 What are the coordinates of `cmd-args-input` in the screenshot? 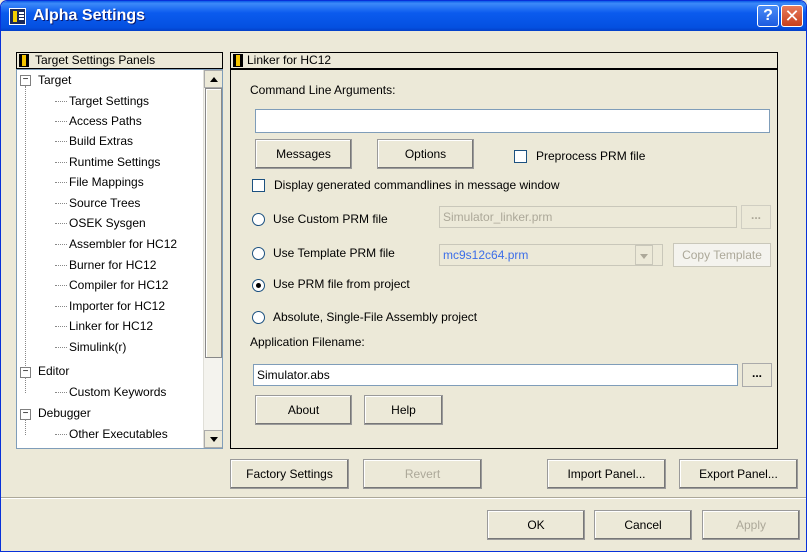 It's located at (512, 121).